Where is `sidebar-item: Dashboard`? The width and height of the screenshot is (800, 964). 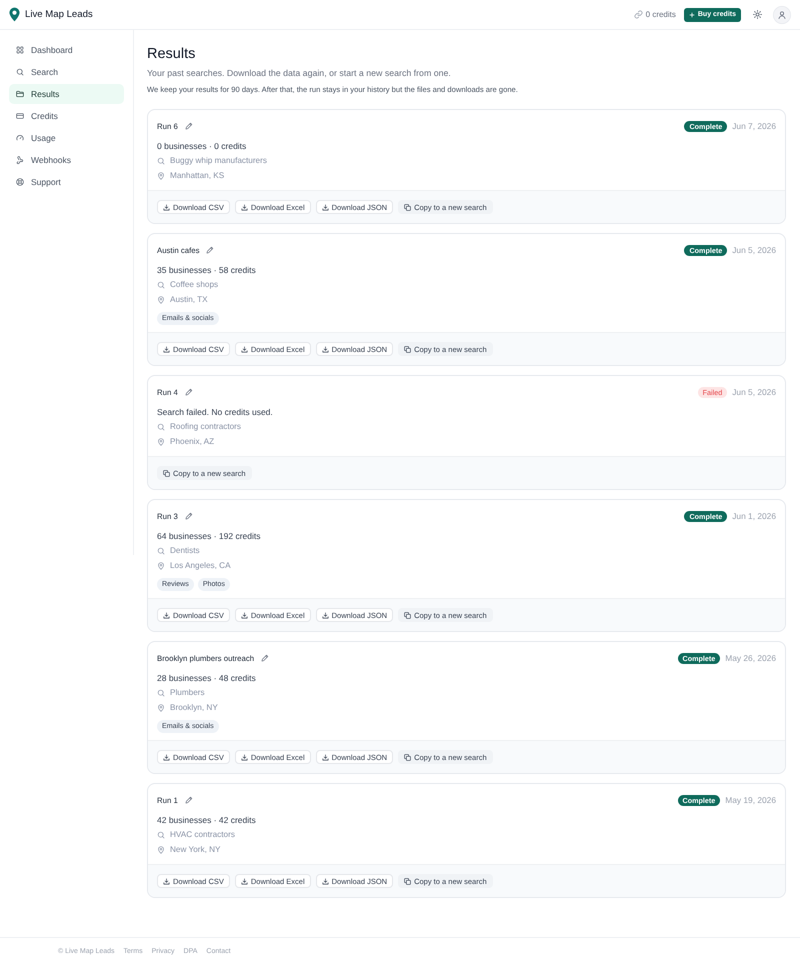 sidebar-item: Dashboard is located at coordinates (66, 50).